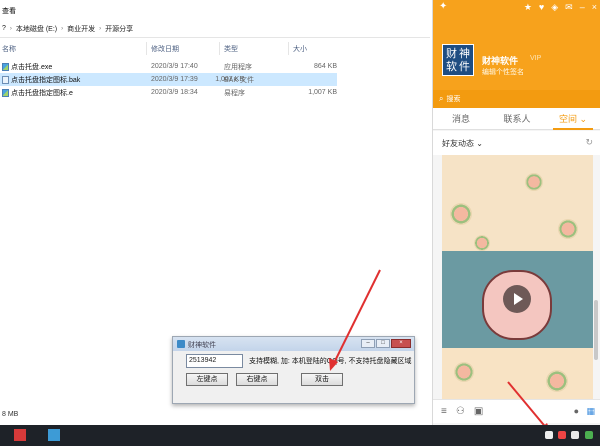 This screenshot has width=600, height=446. Describe the element at coordinates (517, 373) in the screenshot. I see `feed-illustration-bottom` at that location.